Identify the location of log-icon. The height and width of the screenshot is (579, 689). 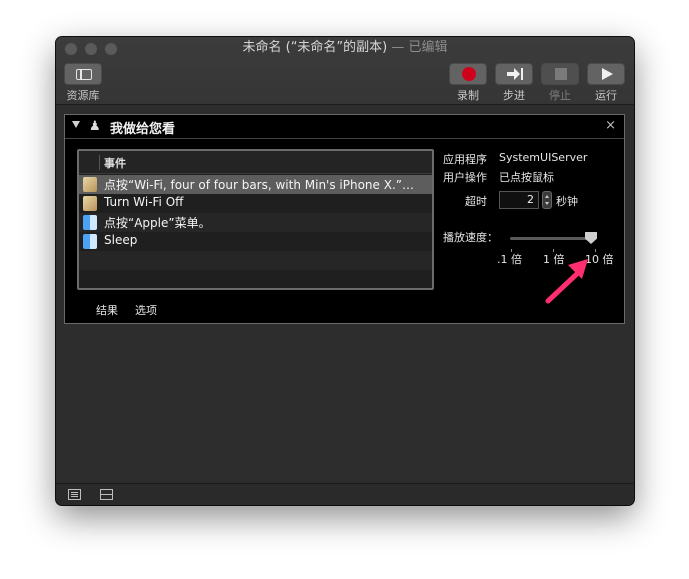
(74, 494).